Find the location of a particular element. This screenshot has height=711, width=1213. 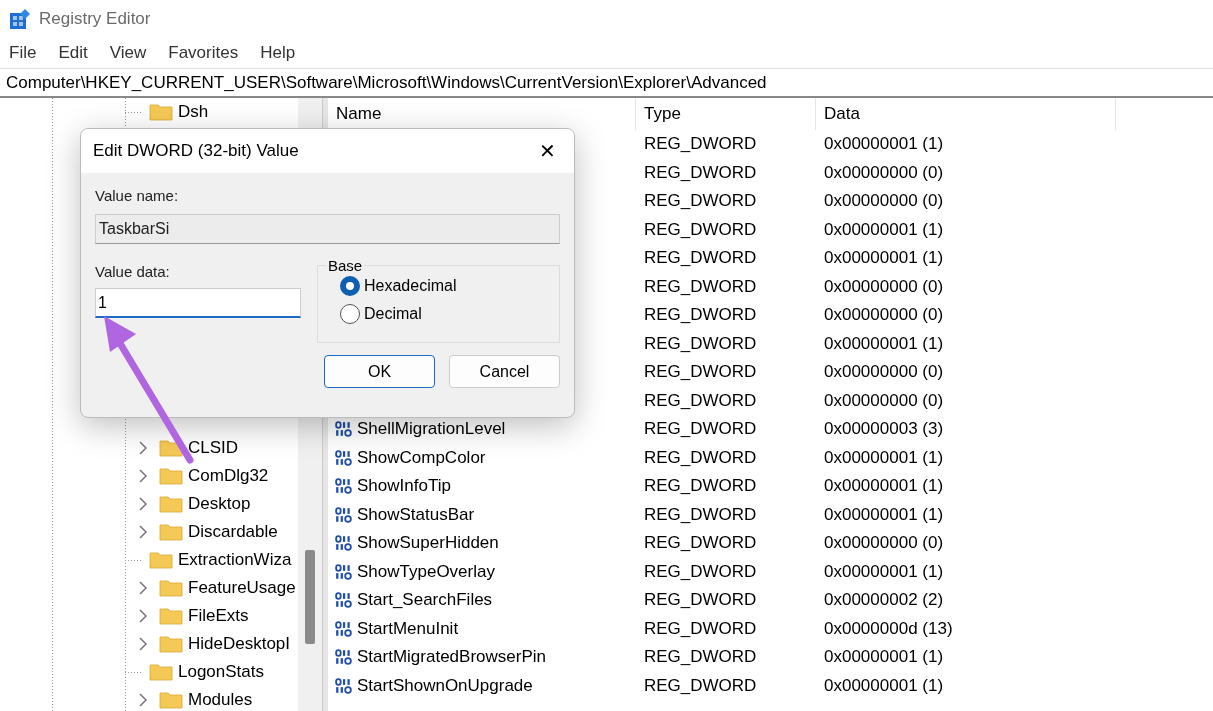

value-name: Start_SearchFiles is located at coordinates (425, 600).